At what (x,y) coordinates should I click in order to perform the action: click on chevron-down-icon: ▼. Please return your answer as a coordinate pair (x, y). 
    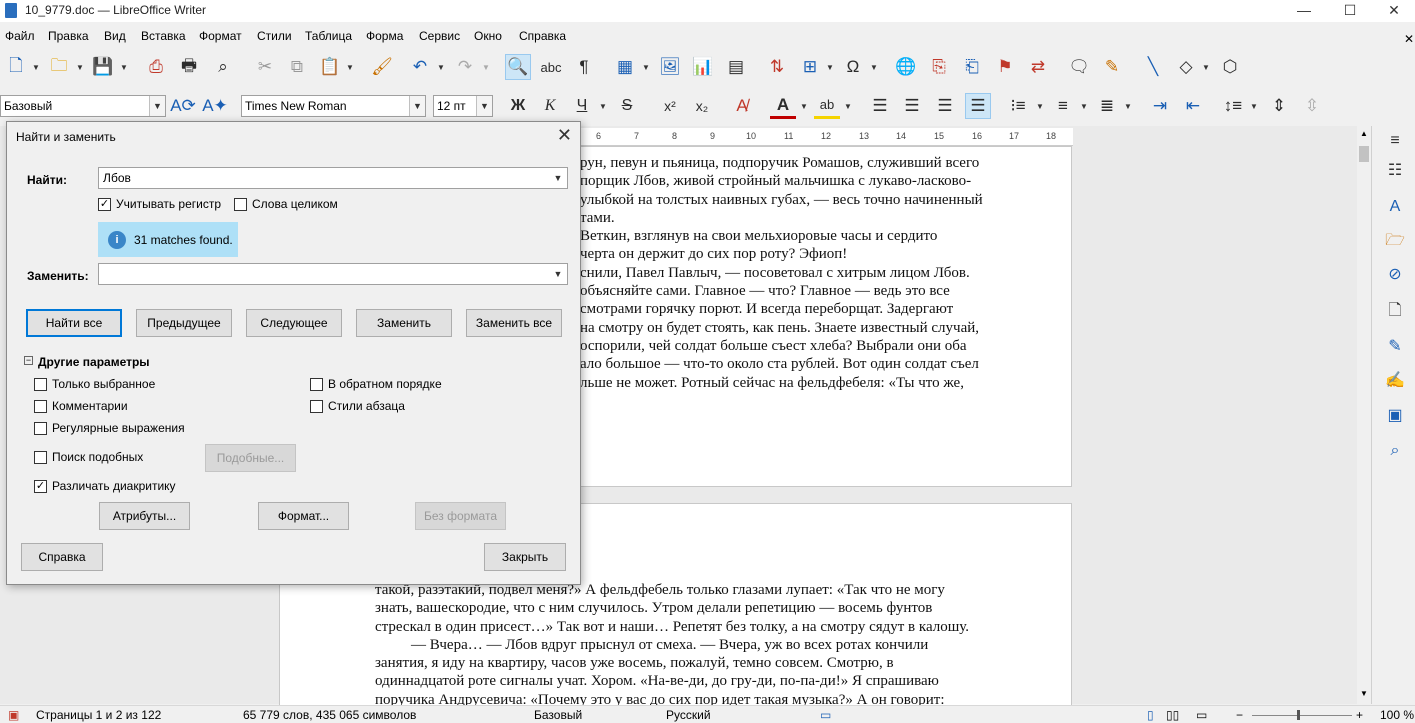
    Looking at the image, I should click on (157, 106).